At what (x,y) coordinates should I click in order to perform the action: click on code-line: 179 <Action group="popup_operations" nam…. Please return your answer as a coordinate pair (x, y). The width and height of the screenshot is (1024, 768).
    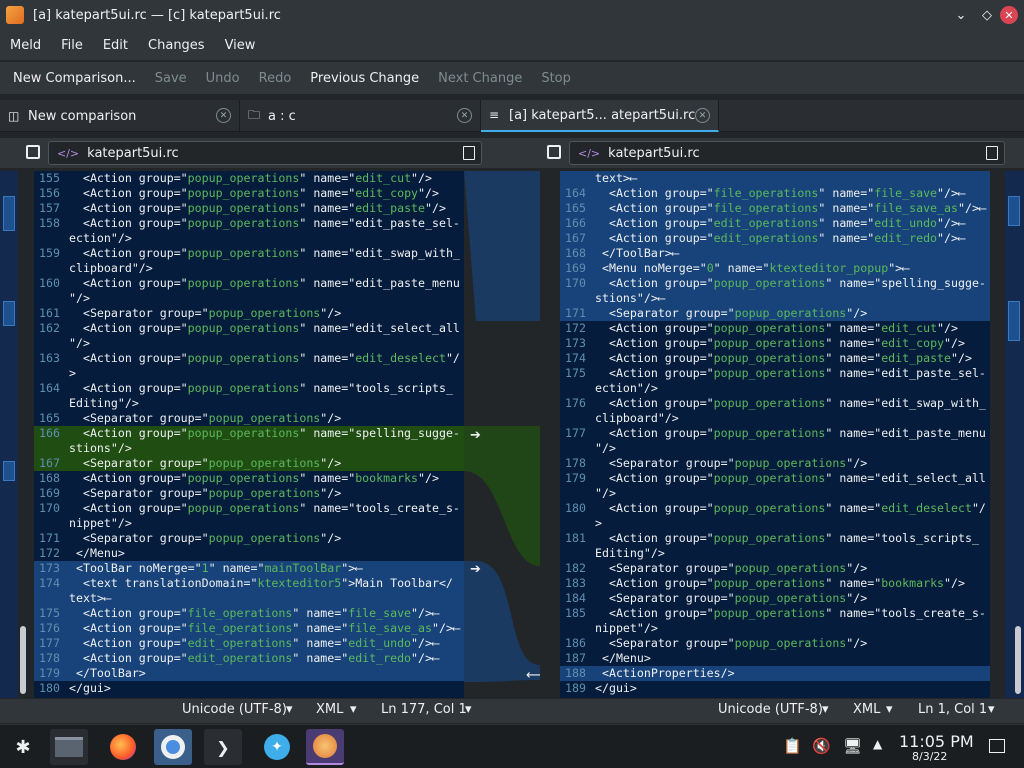
    Looking at the image, I should click on (775, 478).